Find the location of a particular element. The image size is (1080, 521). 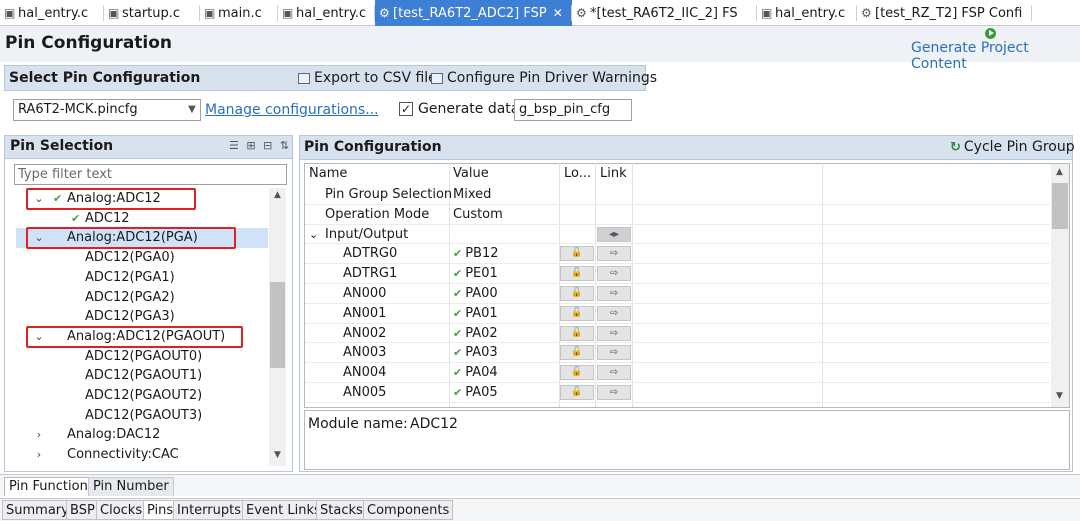

row-value: ✔ PE01 is located at coordinates (475, 273).